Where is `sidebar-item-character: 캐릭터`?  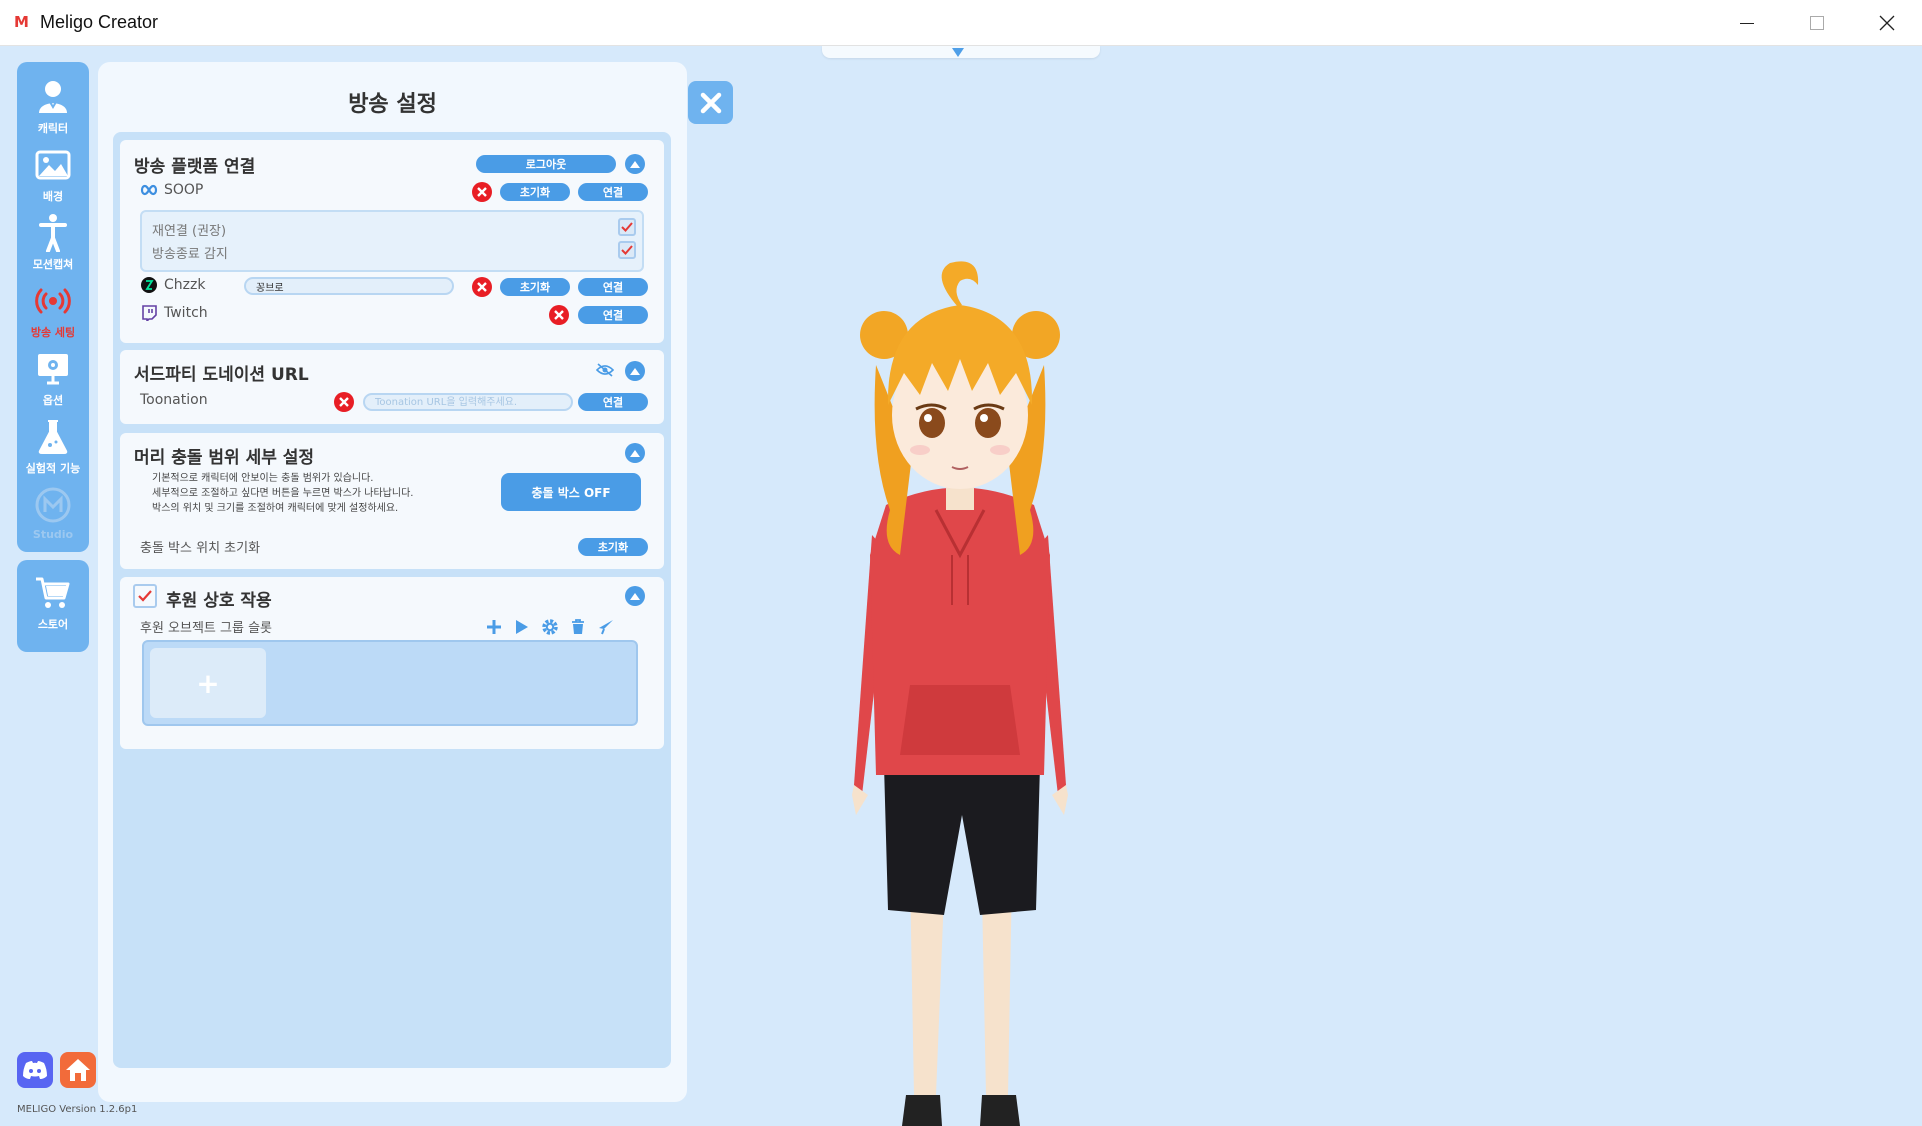
sidebar-item-character: 캐릭터 is located at coordinates (53, 108).